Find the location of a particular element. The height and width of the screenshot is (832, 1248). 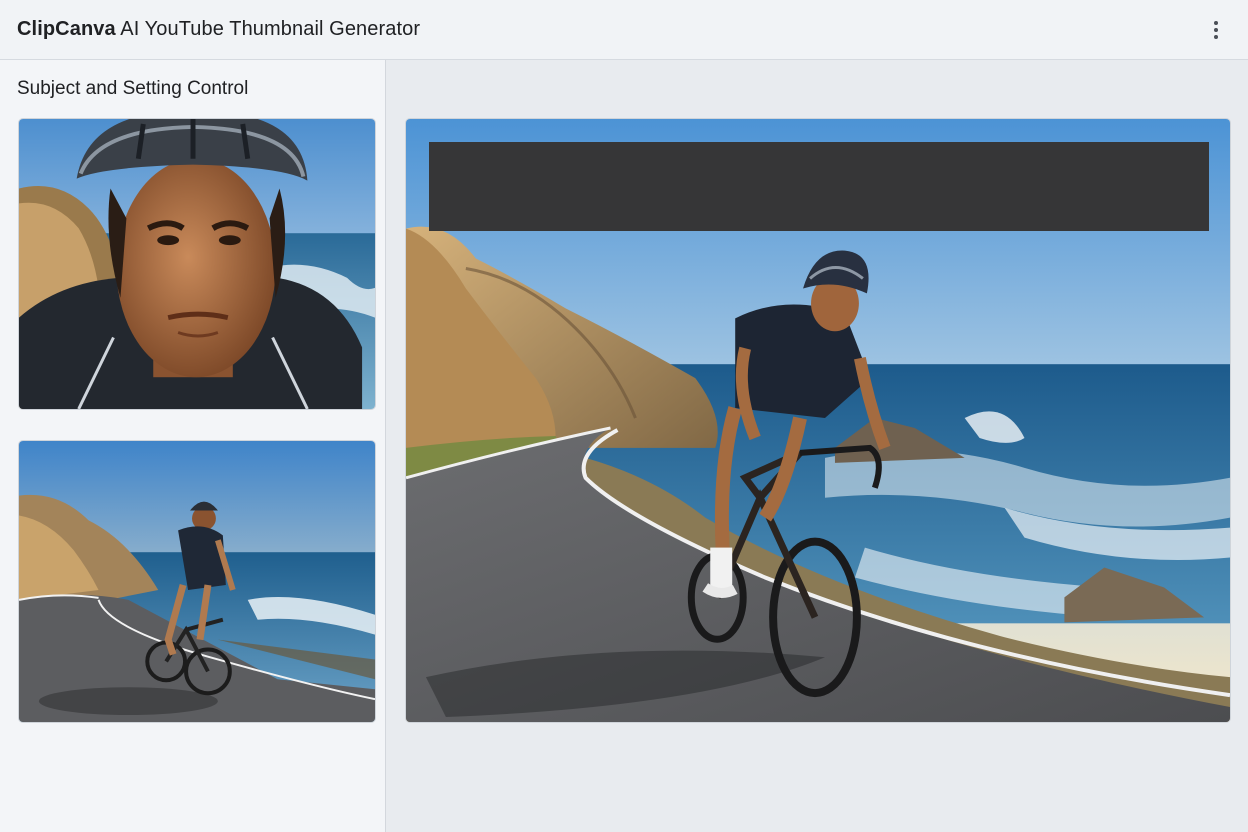

subject-thumbnail-coastal is located at coordinates (197, 581).